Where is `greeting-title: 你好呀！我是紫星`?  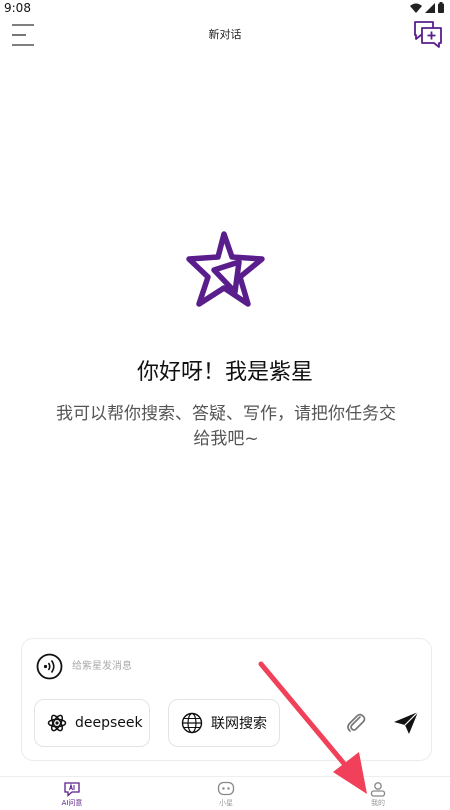
greeting-title: 你好呀！我是紫星 is located at coordinates (224, 372).